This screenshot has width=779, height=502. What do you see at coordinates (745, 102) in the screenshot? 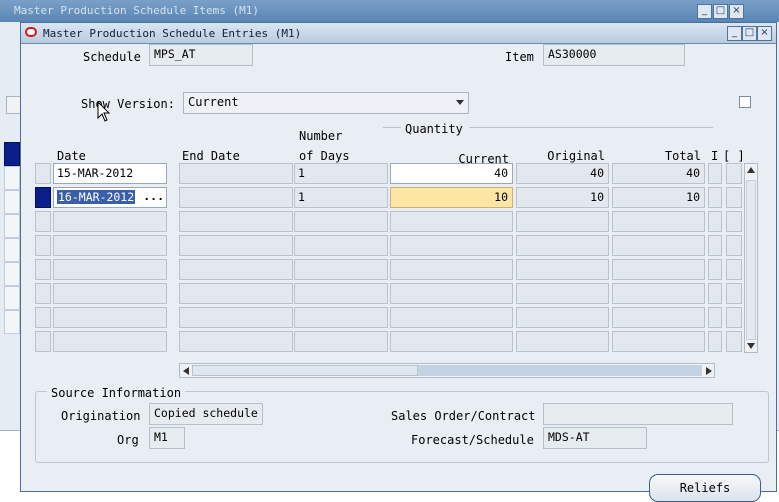
I see `checkbox` at bounding box center [745, 102].